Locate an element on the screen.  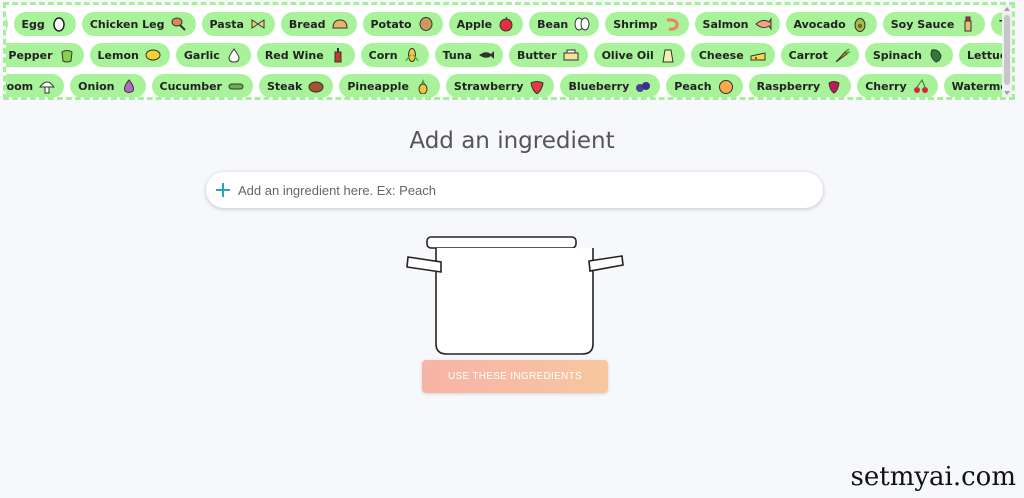
ingredient-chip-label: Cherry is located at coordinates (886, 86).